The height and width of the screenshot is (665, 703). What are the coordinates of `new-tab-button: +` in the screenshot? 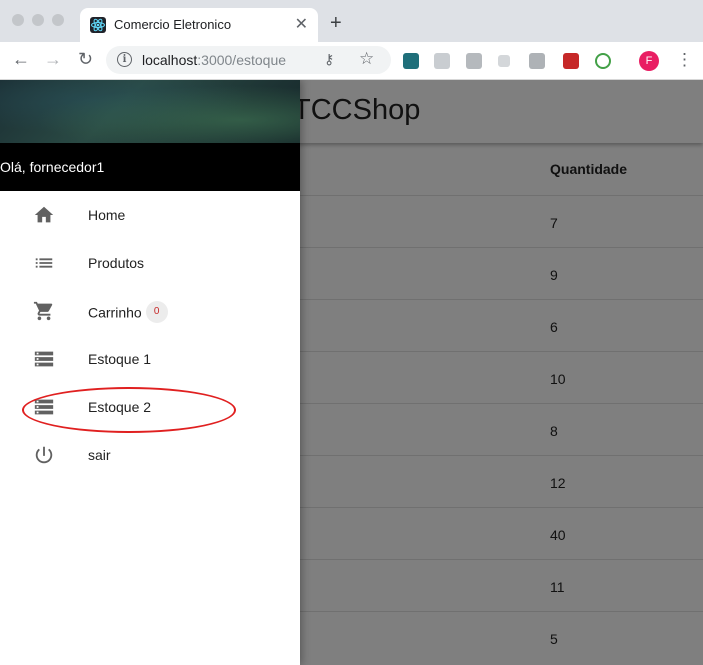 It's located at (336, 23).